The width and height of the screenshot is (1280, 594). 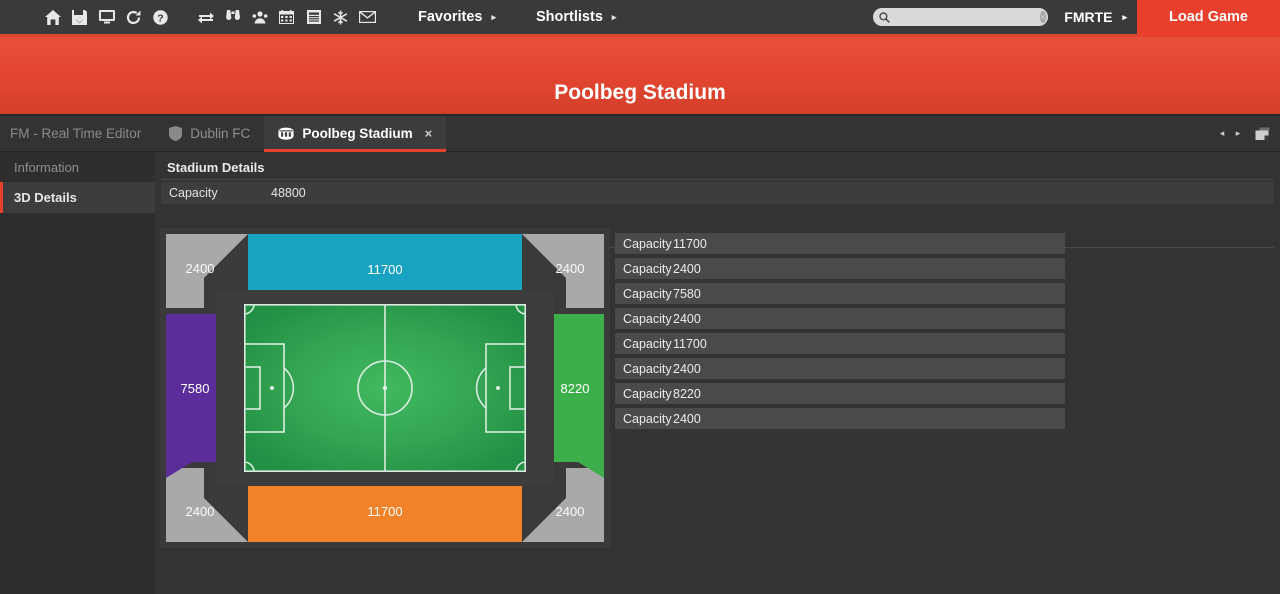 I want to click on load-game-button: Load Game, so click(x=1208, y=18).